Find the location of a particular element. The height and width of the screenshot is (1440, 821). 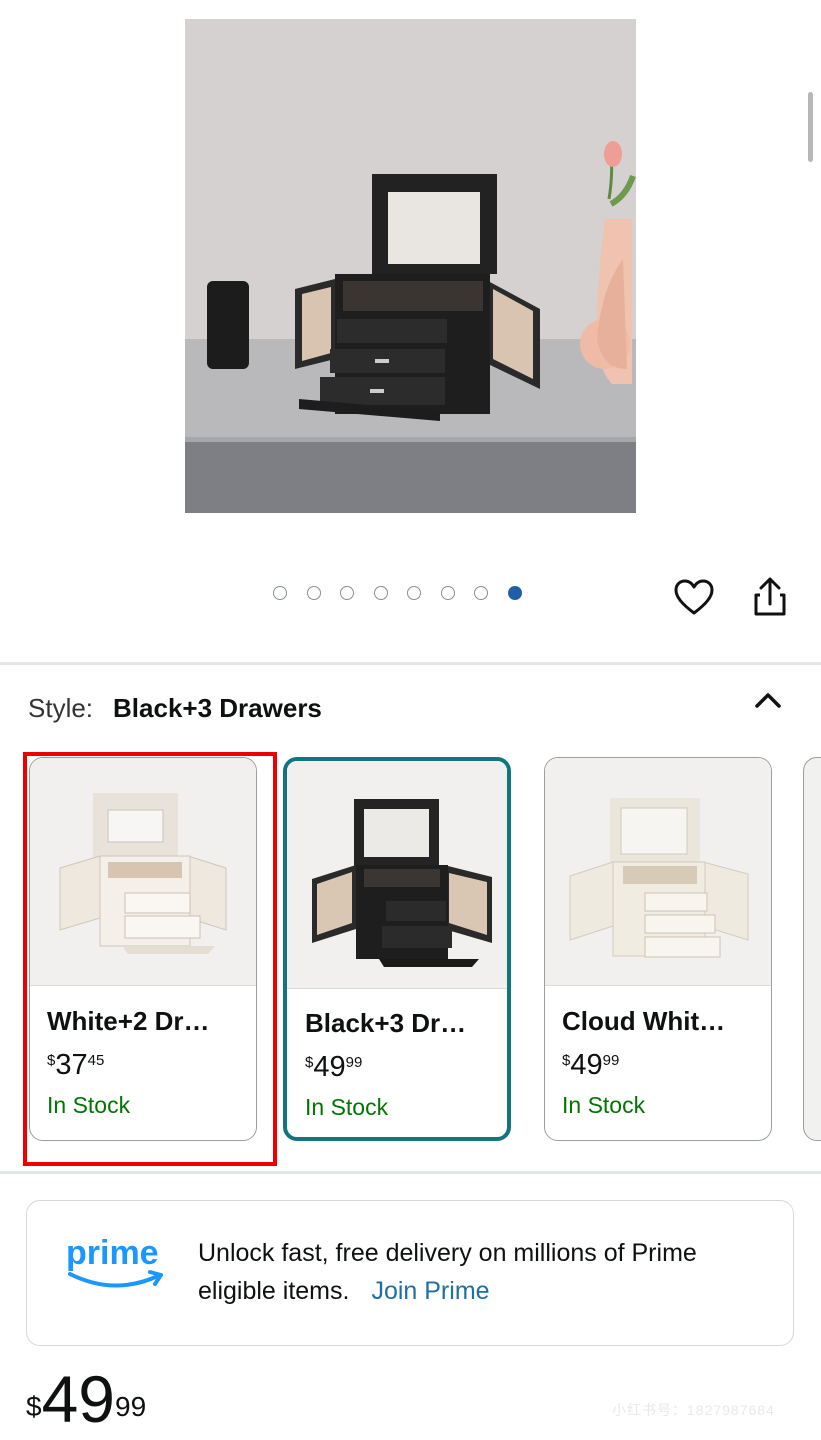

prime-logo: prime is located at coordinates (116, 1264).